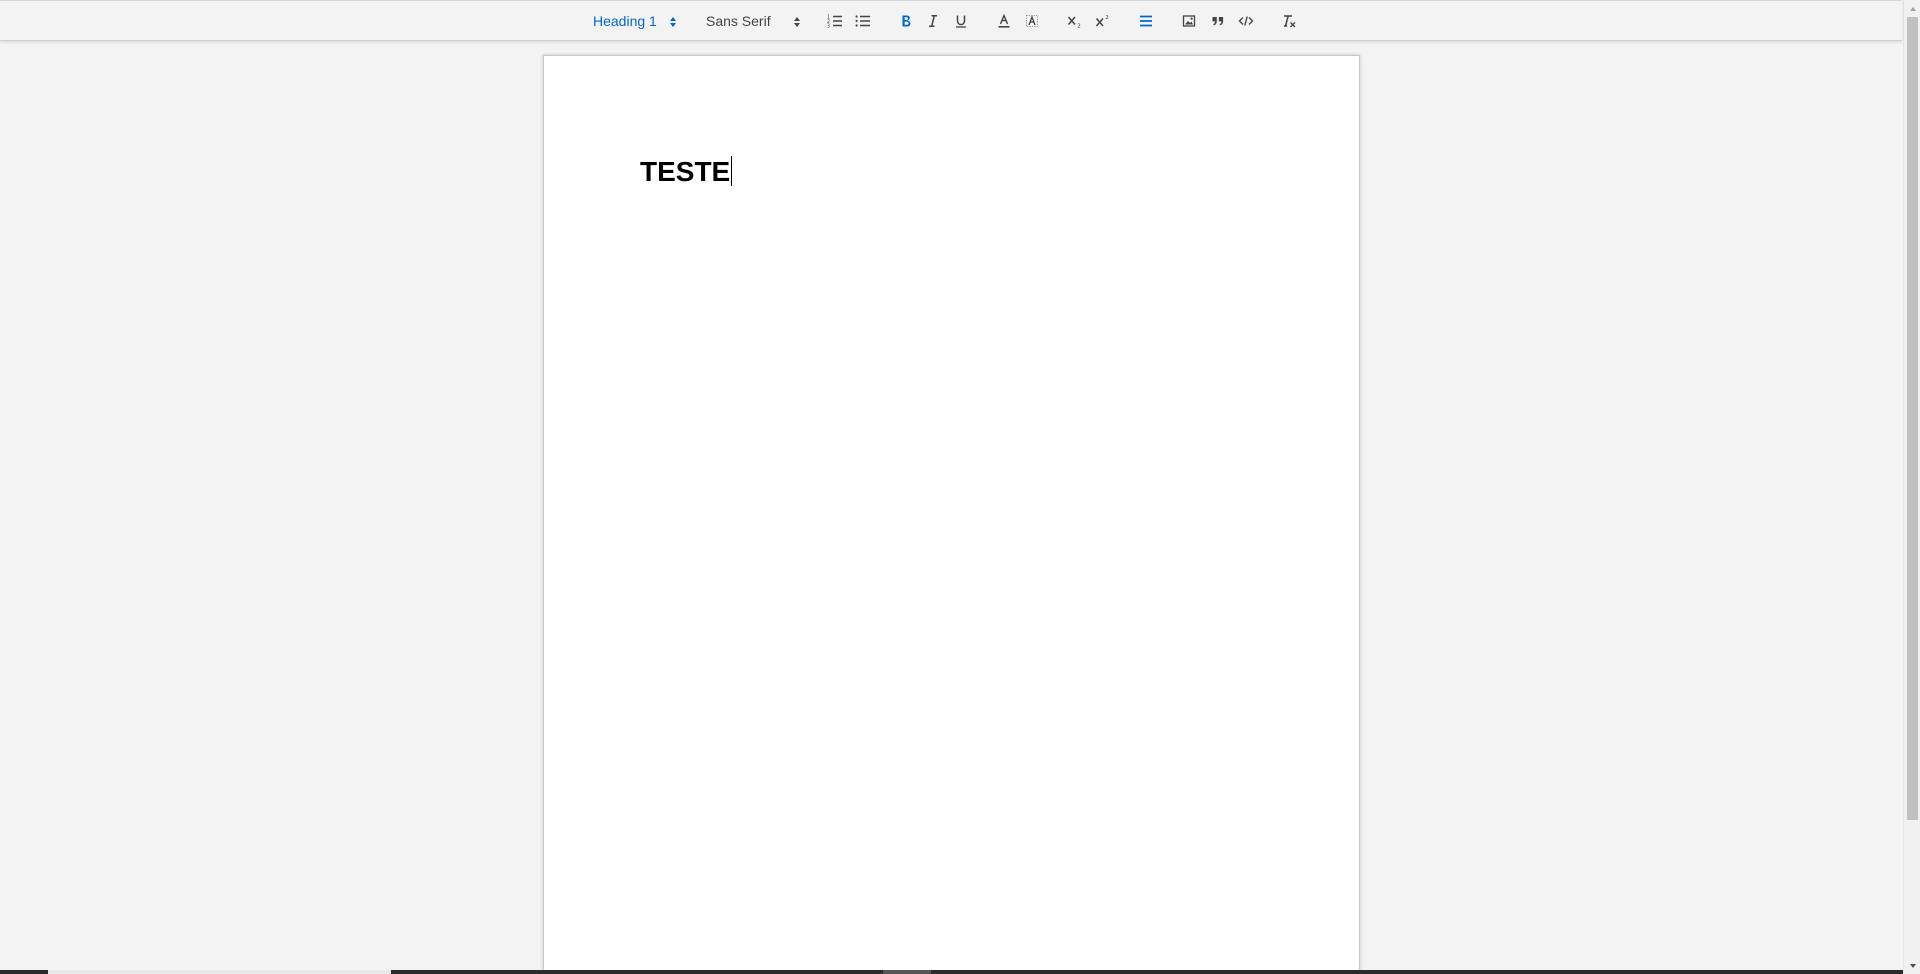 The image size is (1920, 974). Describe the element at coordinates (732, 171) in the screenshot. I see `text-cursor` at that location.